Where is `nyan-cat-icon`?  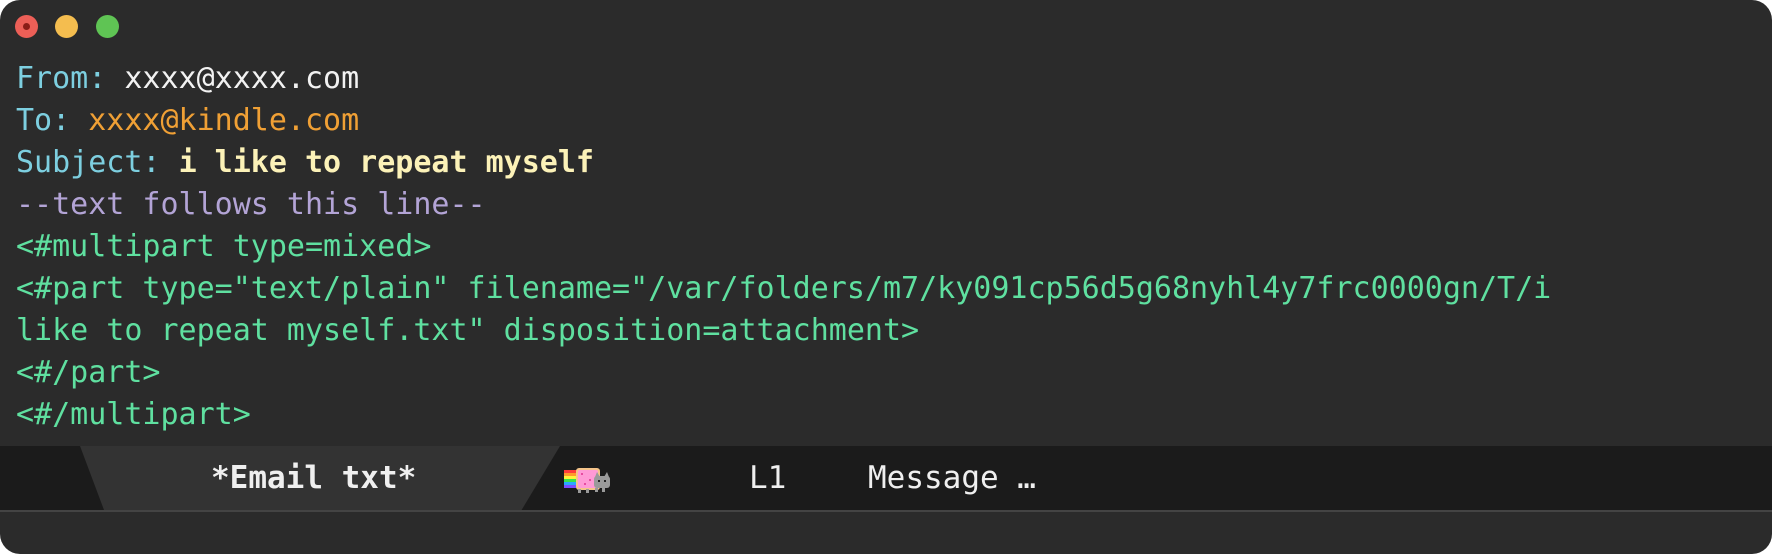 nyan-cat-icon is located at coordinates (587, 480).